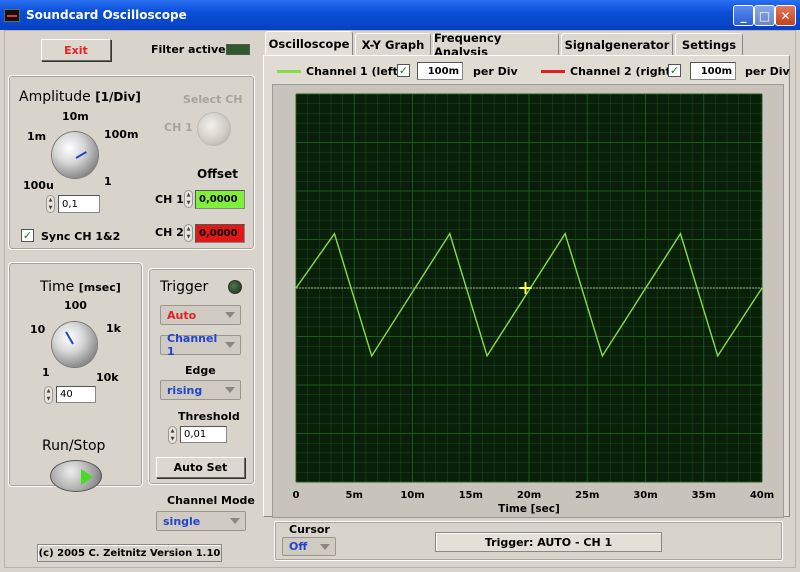  What do you see at coordinates (200, 370) in the screenshot?
I see `edge-label: Edge` at bounding box center [200, 370].